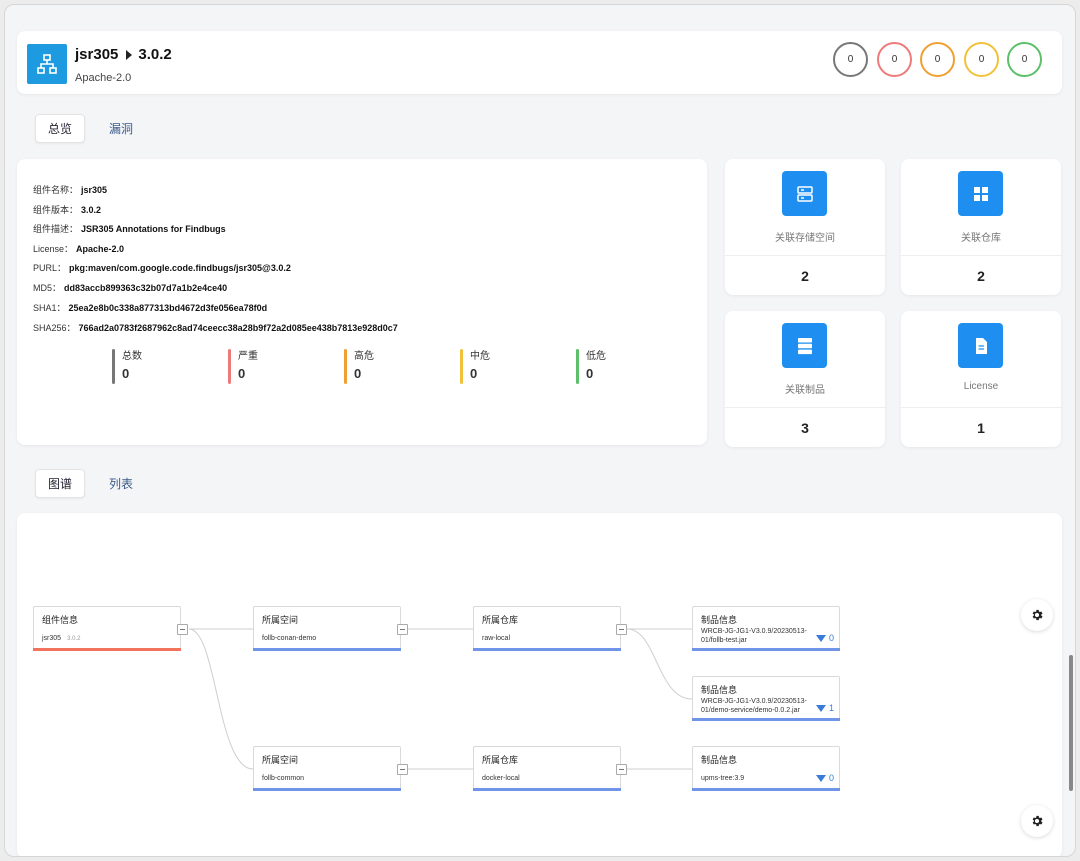  What do you see at coordinates (107, 628) in the screenshot?
I see `graph-node-component: 组件信息 jsr305 3.0.2` at bounding box center [107, 628].